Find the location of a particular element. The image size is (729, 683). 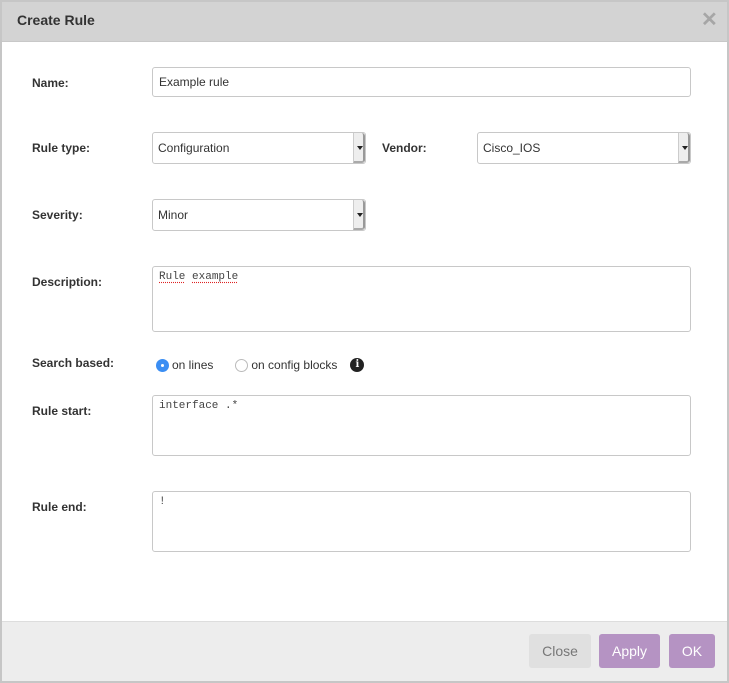

name-label: Name: is located at coordinates (50, 83).